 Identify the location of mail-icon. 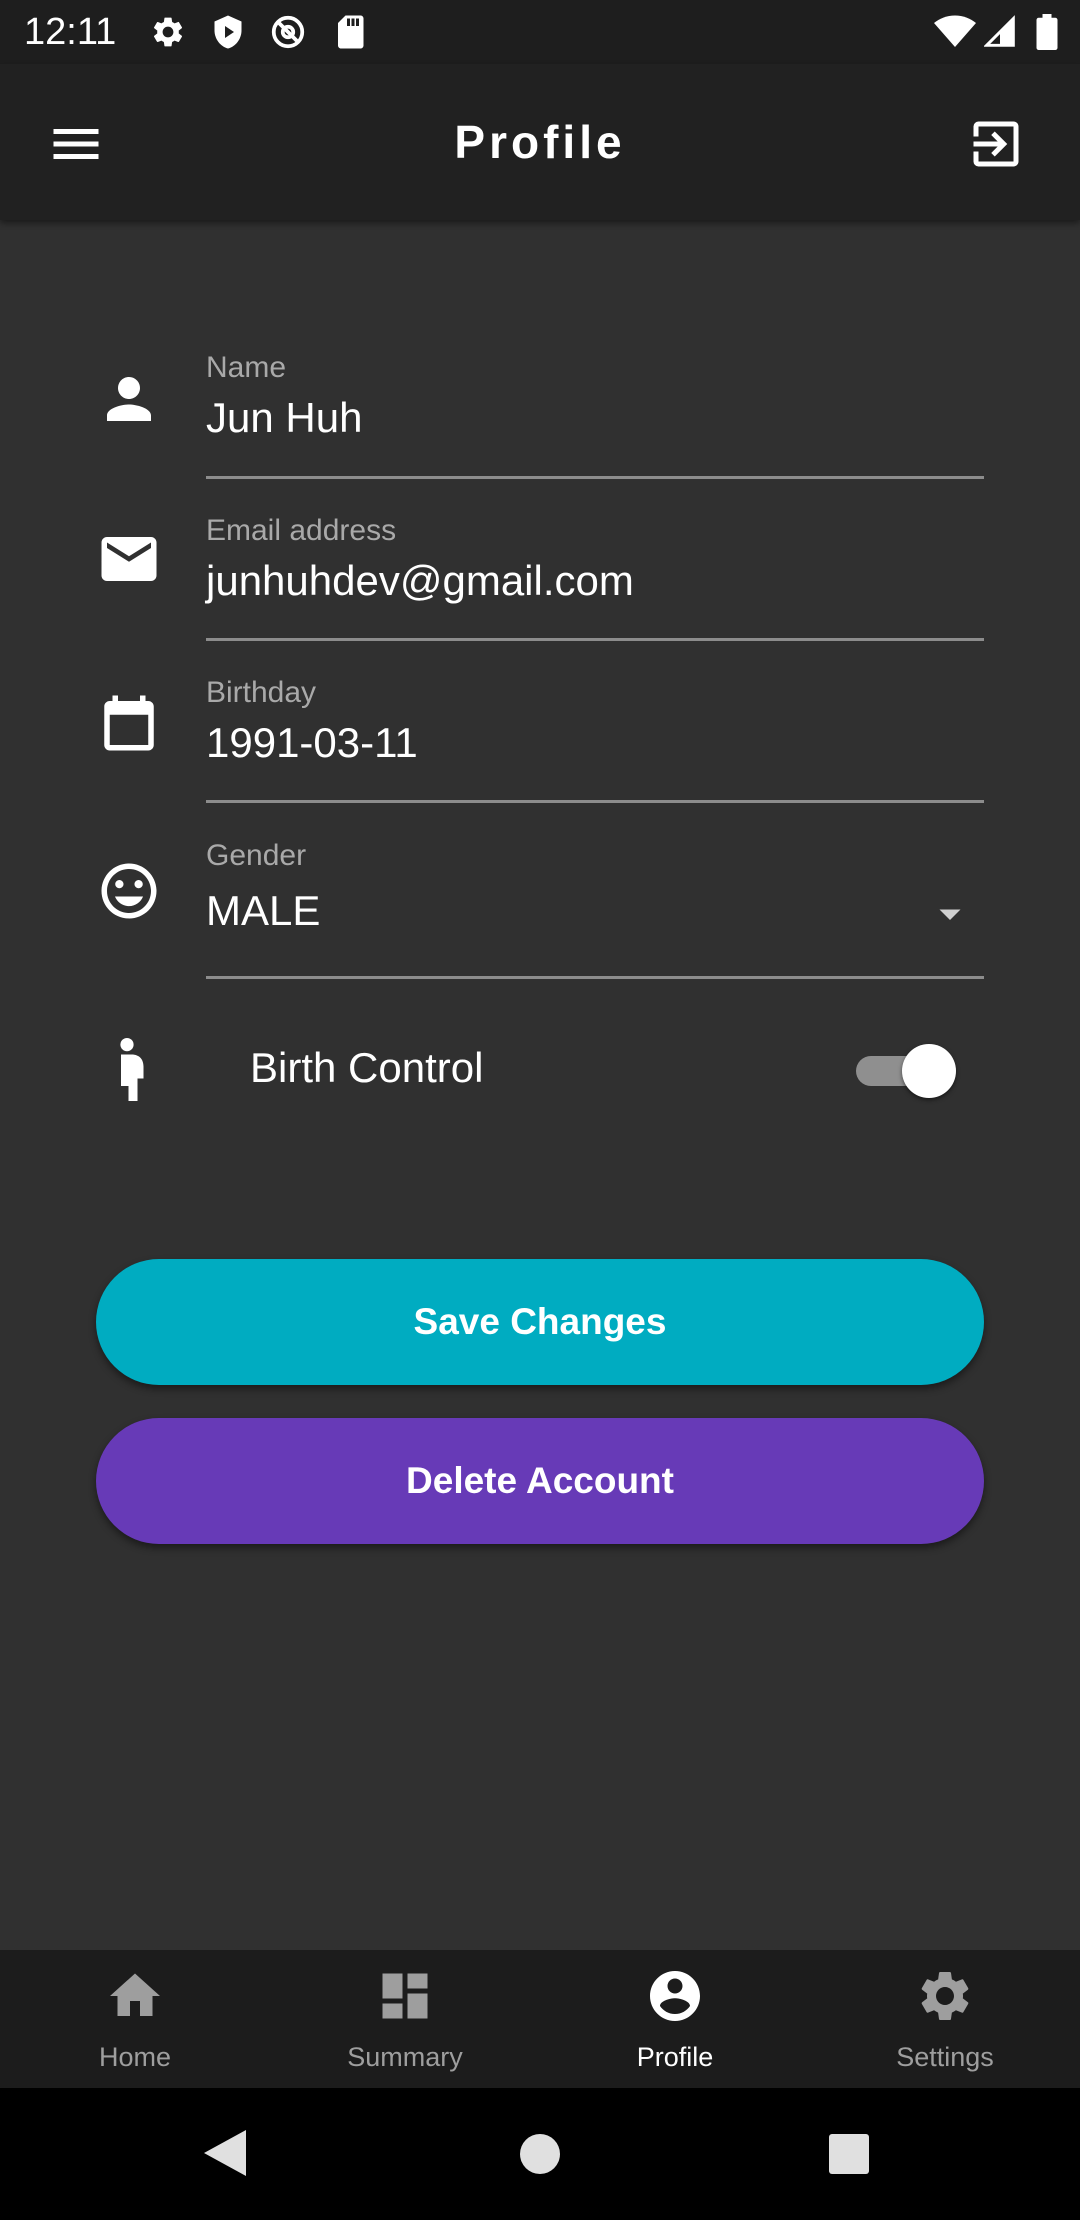
(129, 559).